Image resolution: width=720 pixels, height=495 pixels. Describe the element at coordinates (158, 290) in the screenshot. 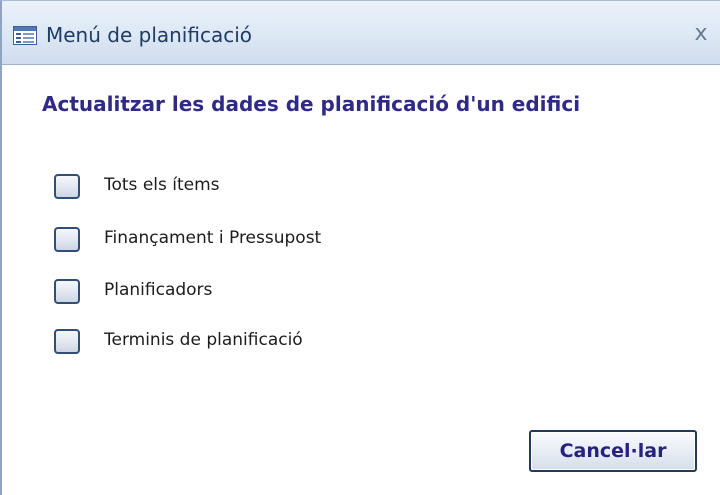

I see `option-label: Planificadors` at that location.